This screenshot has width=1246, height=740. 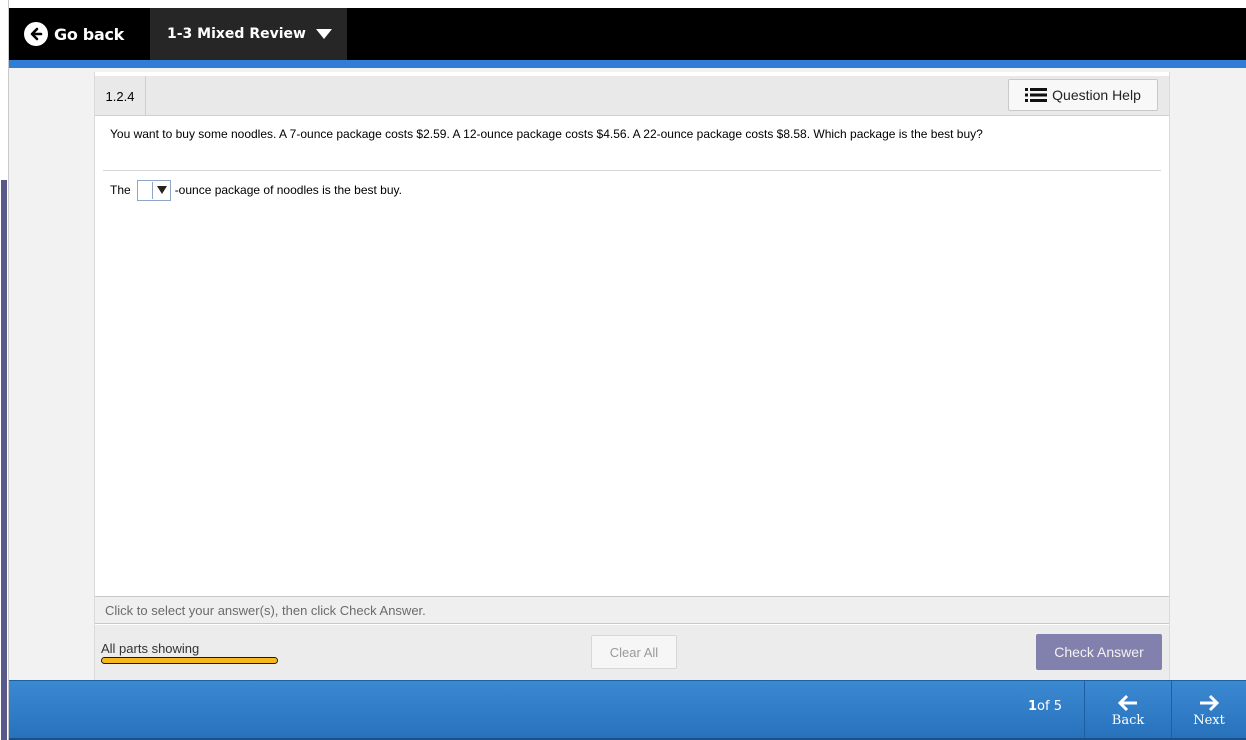 I want to click on dropdown-separator, so click(x=152, y=190).